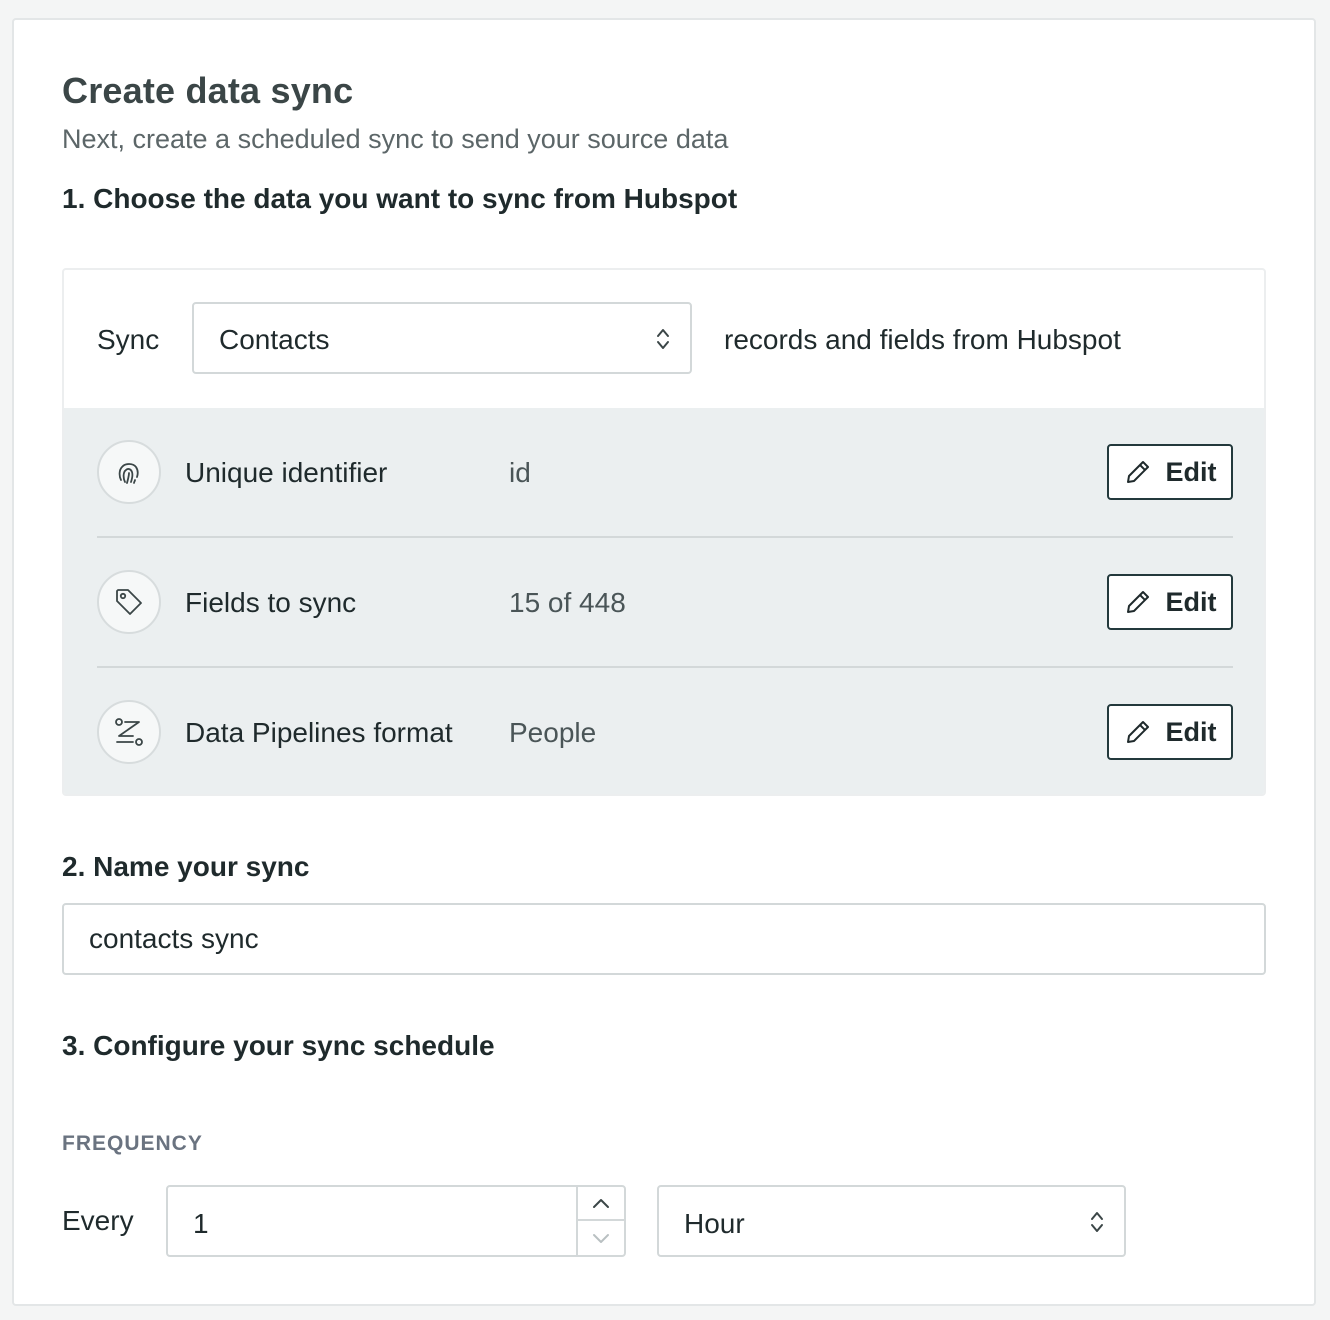 This screenshot has height=1320, width=1330. Describe the element at coordinates (208, 90) in the screenshot. I see `page-title: Create data sync` at that location.